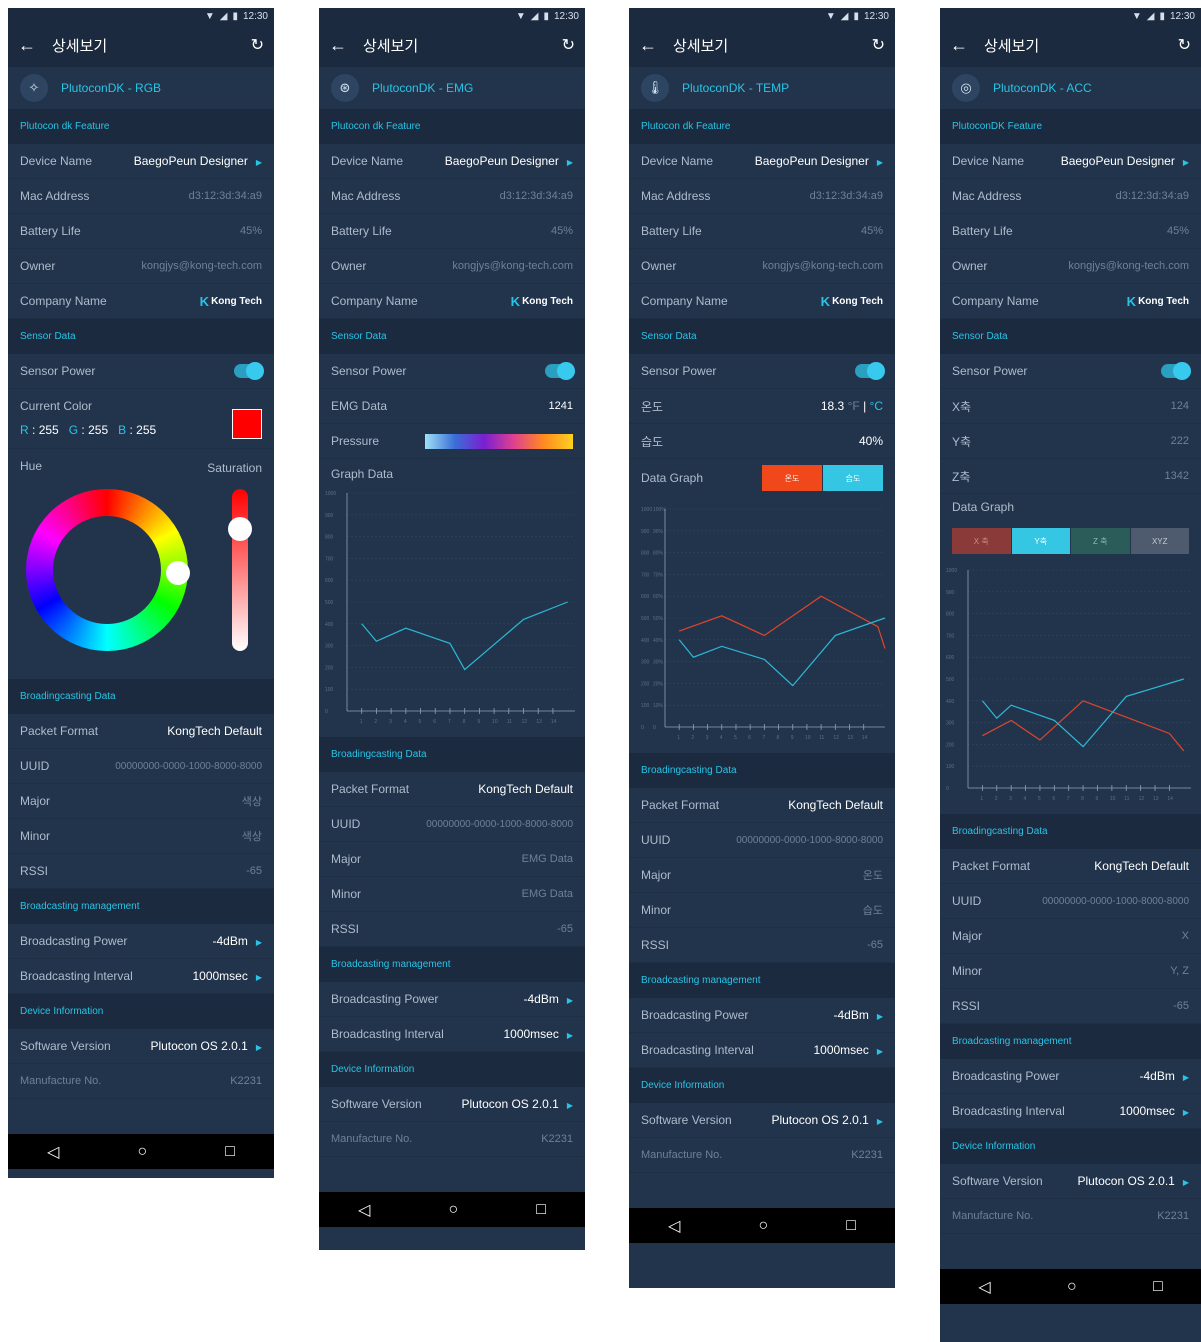 Image resolution: width=1201 pixels, height=1342 pixels. Describe the element at coordinates (950, 680) in the screenshot. I see `y-tick-label: 500` at that location.